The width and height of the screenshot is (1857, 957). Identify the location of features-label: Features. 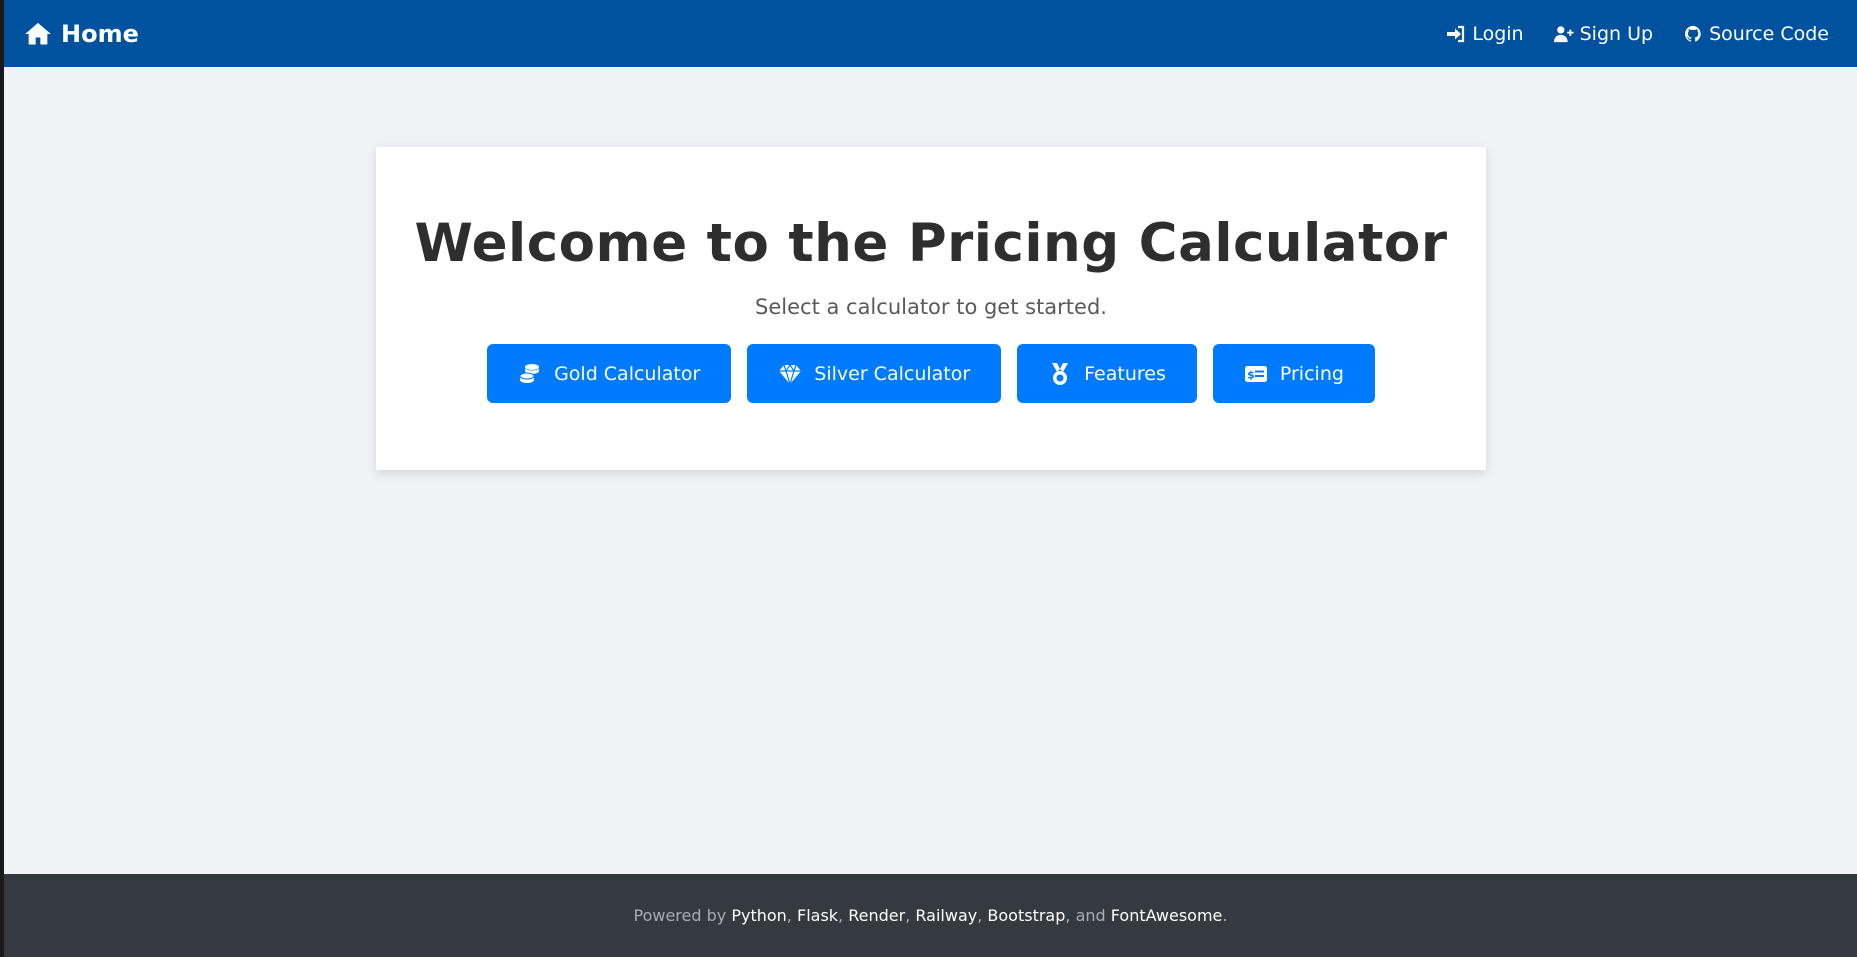
(1125, 373).